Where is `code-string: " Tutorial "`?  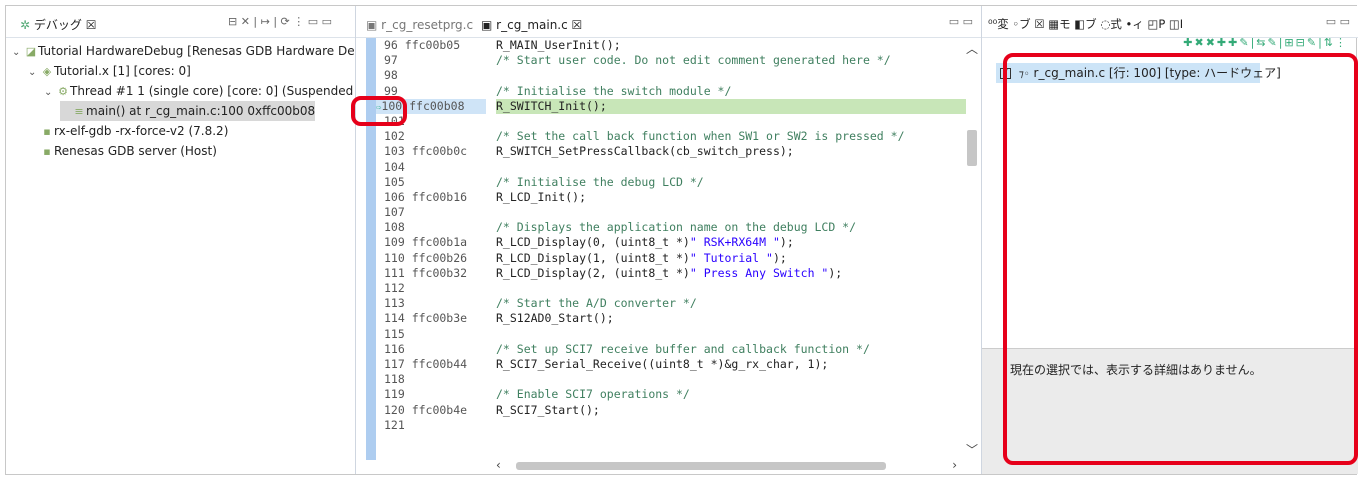
code-string: " Tutorial " is located at coordinates (731, 257).